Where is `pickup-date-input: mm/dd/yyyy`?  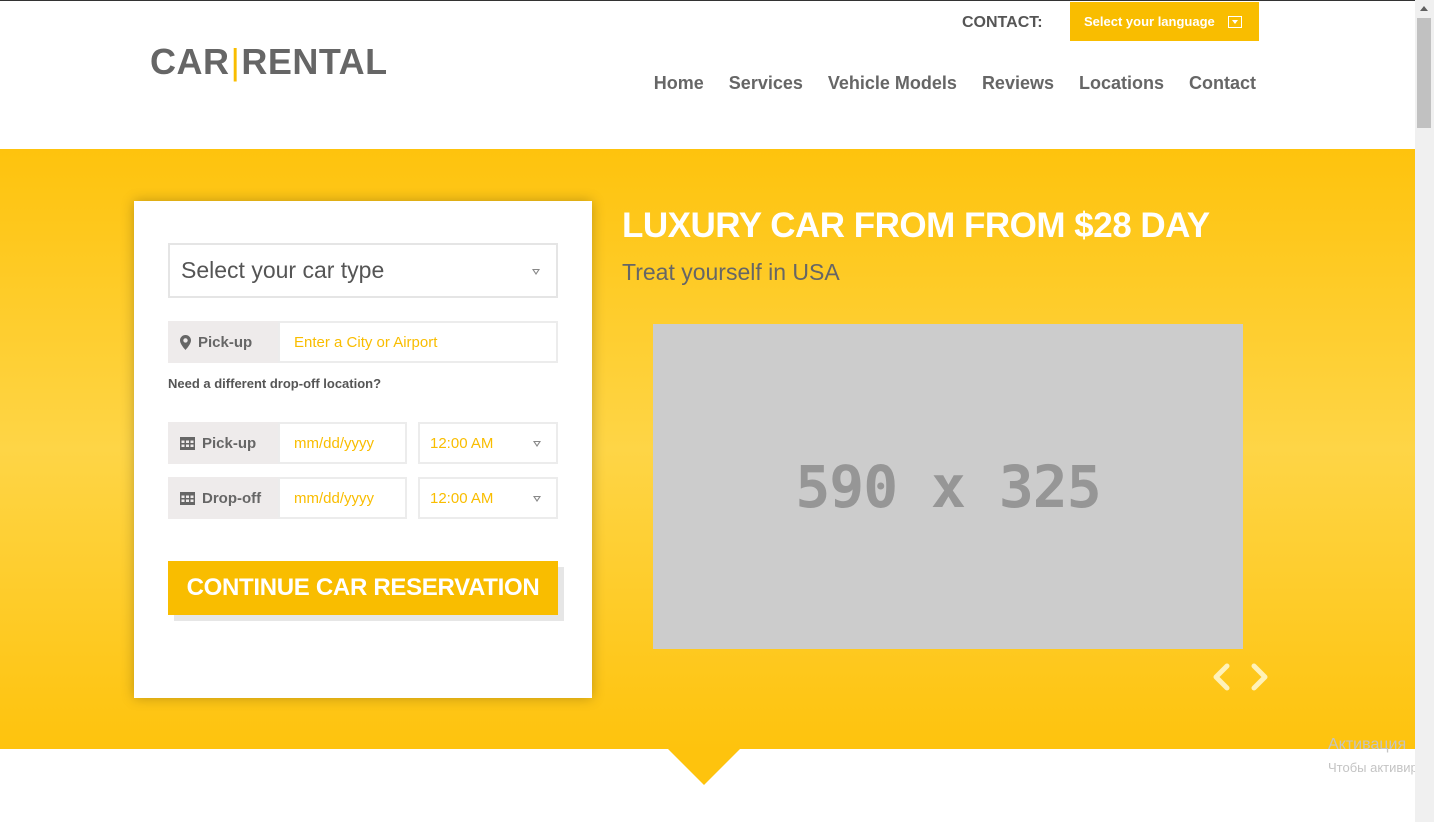
pickup-date-input: mm/dd/yyyy is located at coordinates (342, 443).